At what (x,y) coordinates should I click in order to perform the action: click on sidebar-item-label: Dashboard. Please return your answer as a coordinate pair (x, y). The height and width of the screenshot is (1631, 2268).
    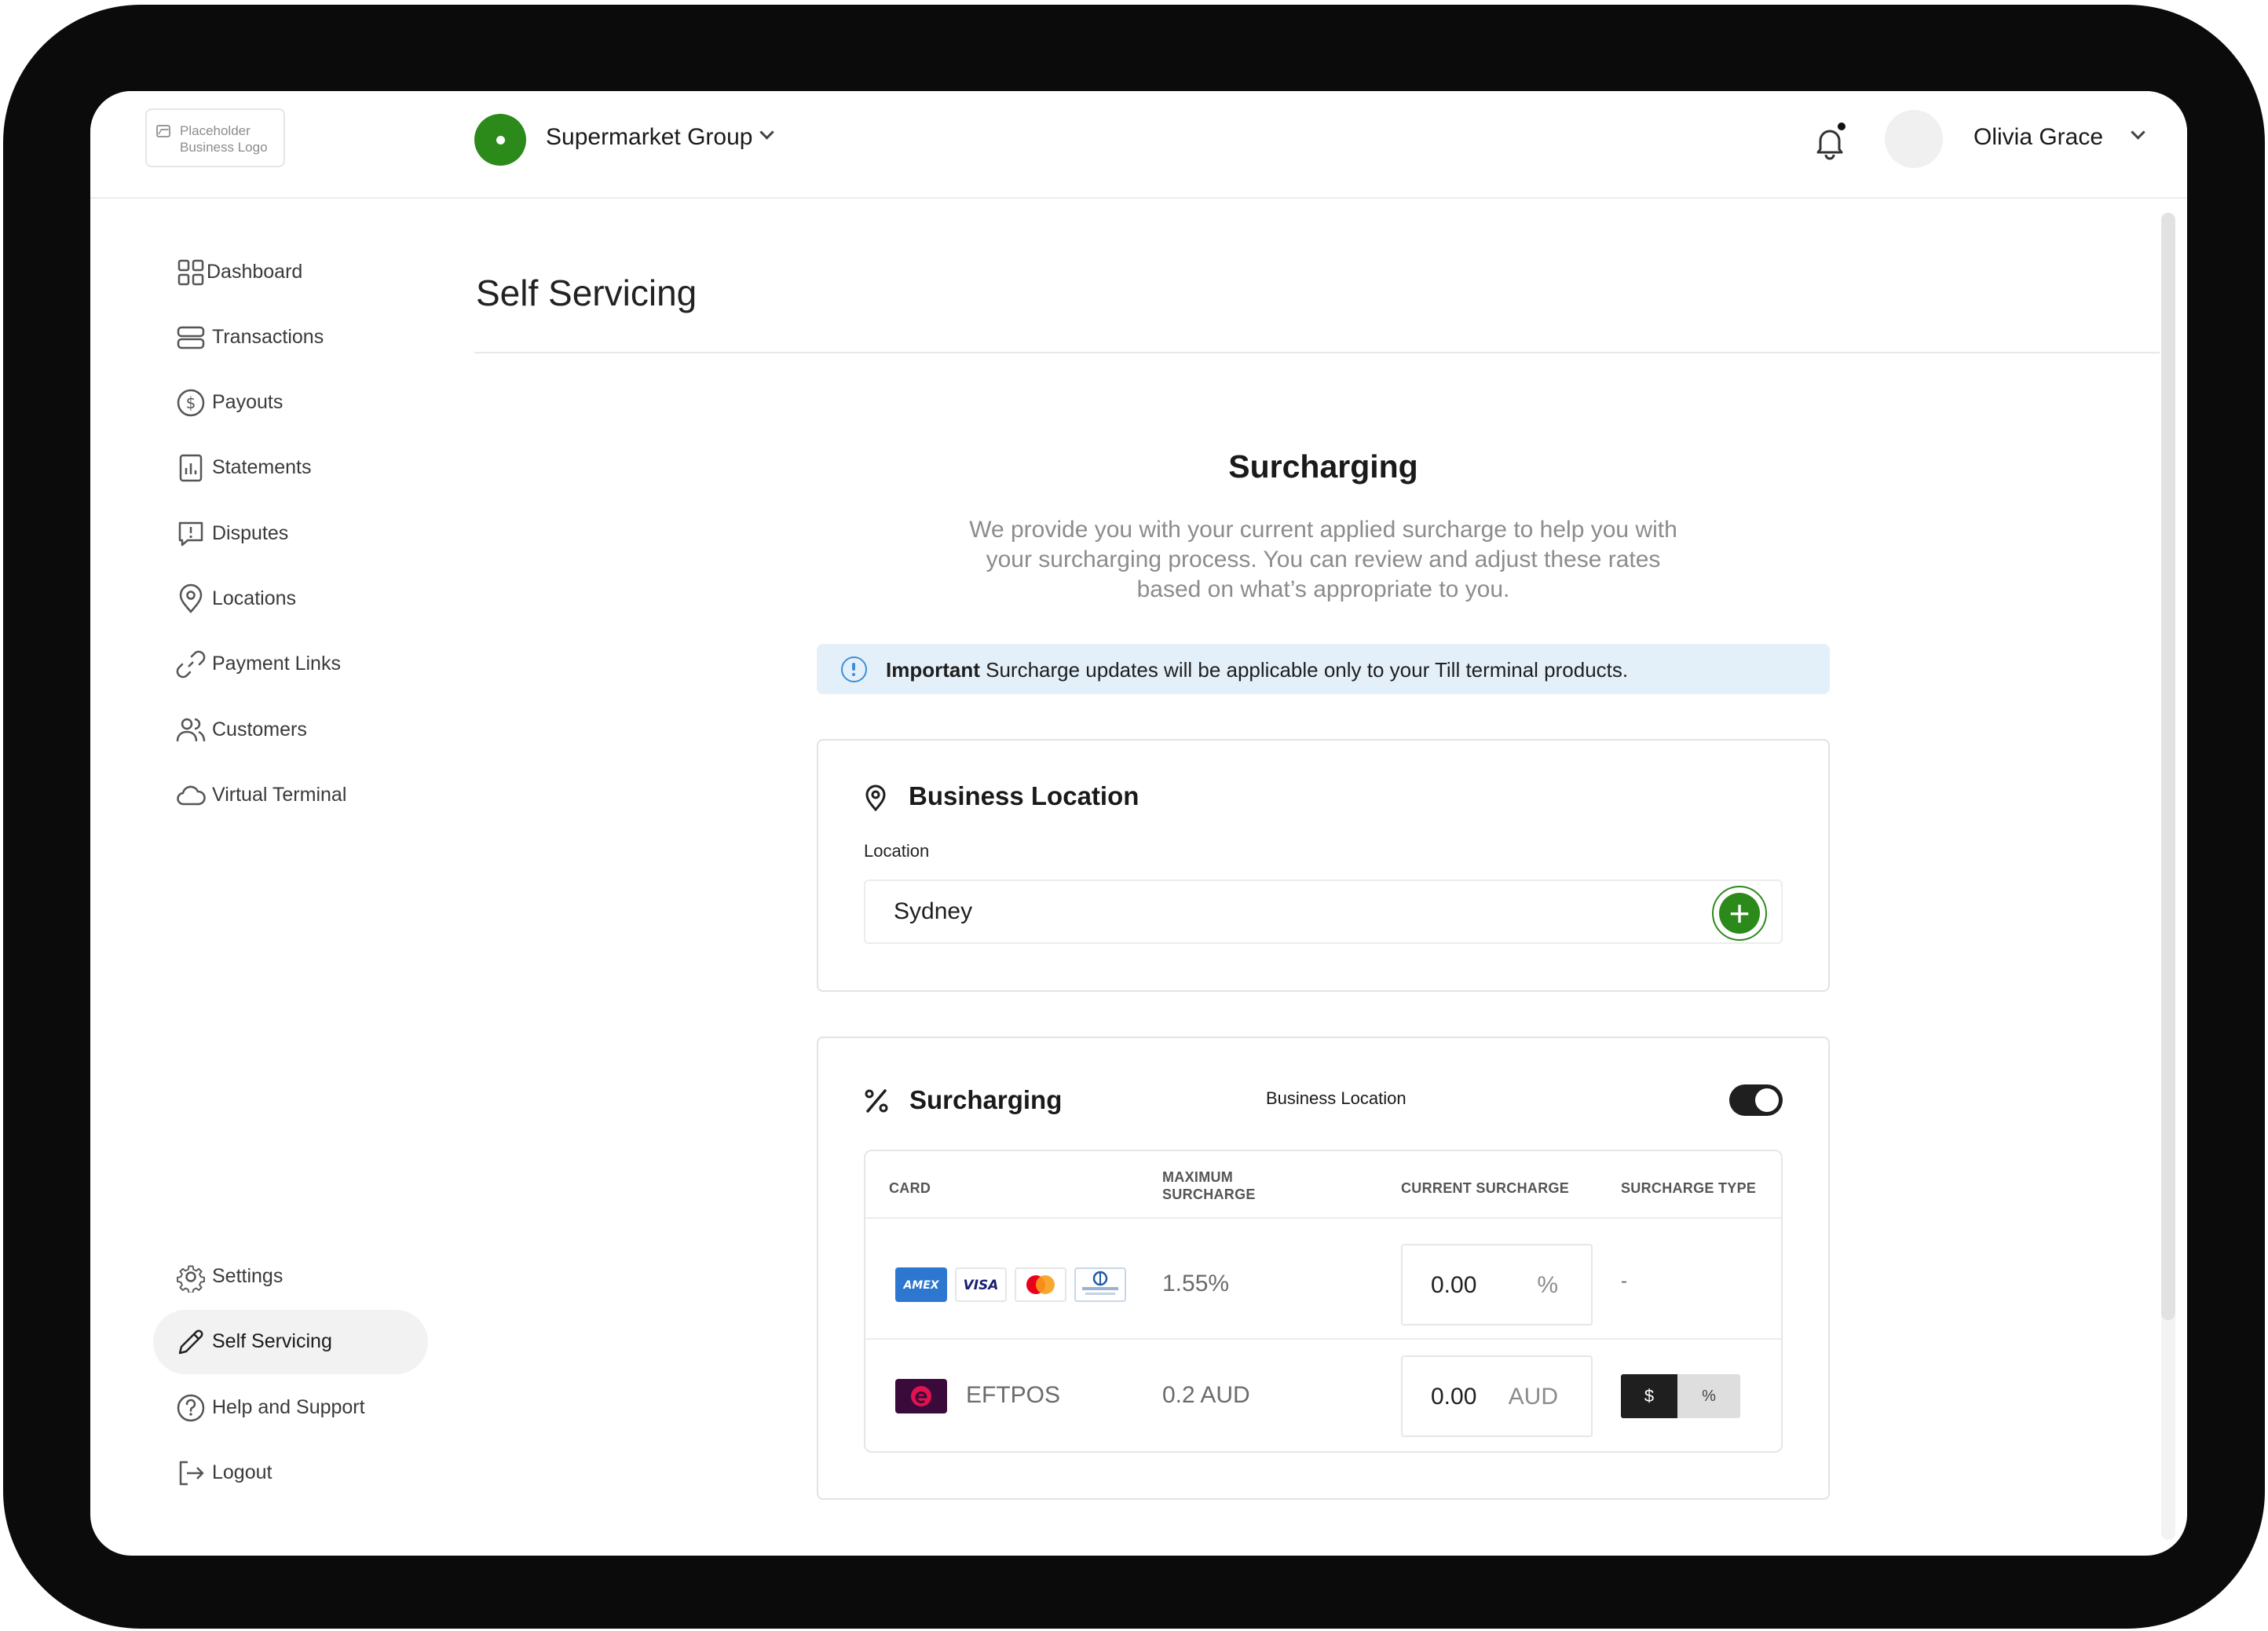
    Looking at the image, I should click on (255, 272).